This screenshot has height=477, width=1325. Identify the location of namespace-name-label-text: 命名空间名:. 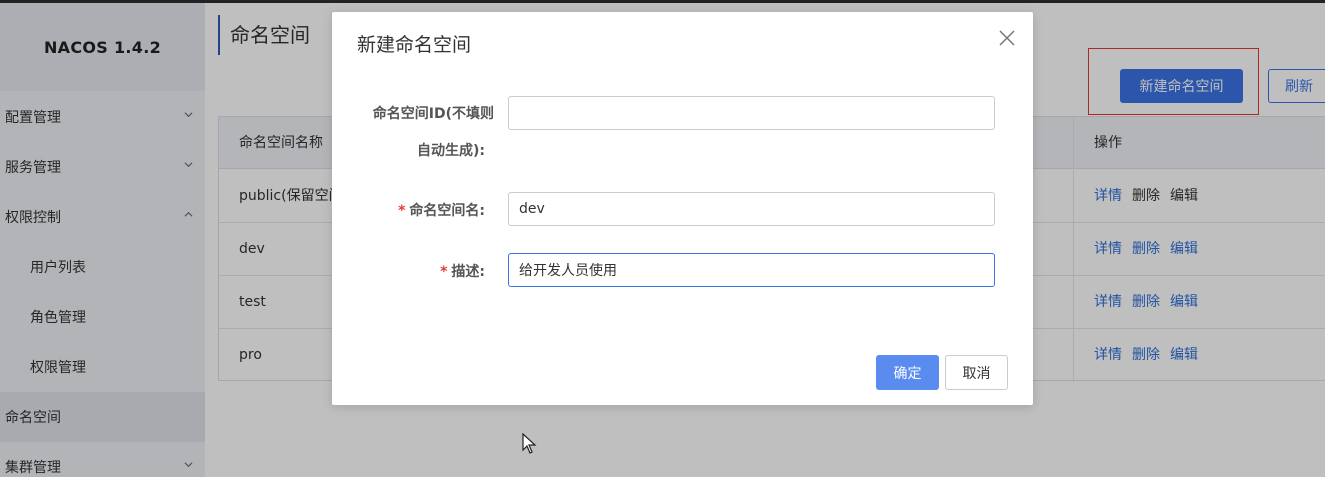
(447, 211).